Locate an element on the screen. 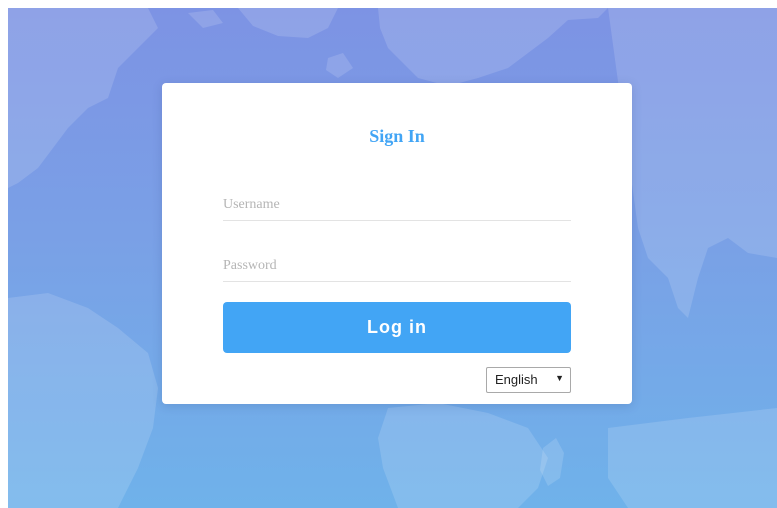 Image resolution: width=777 pixels, height=508 pixels. language-select: English ▼ is located at coordinates (528, 380).